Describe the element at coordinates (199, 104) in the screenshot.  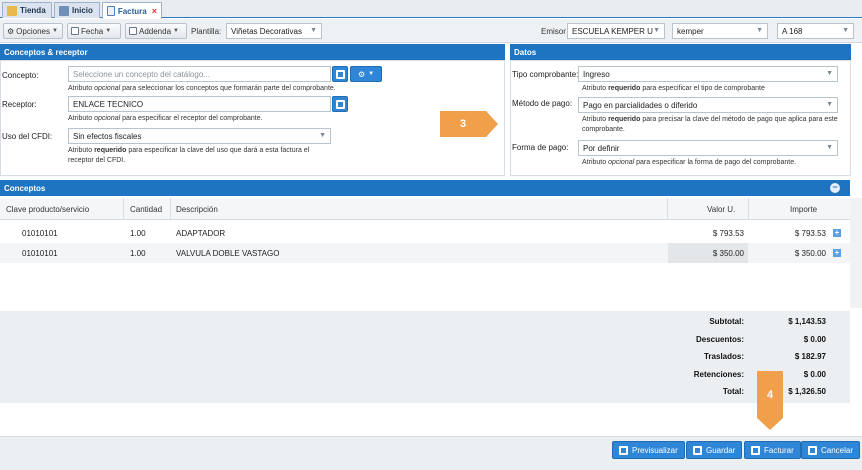
I see `receiver-input: ENLACE TECNICO` at that location.